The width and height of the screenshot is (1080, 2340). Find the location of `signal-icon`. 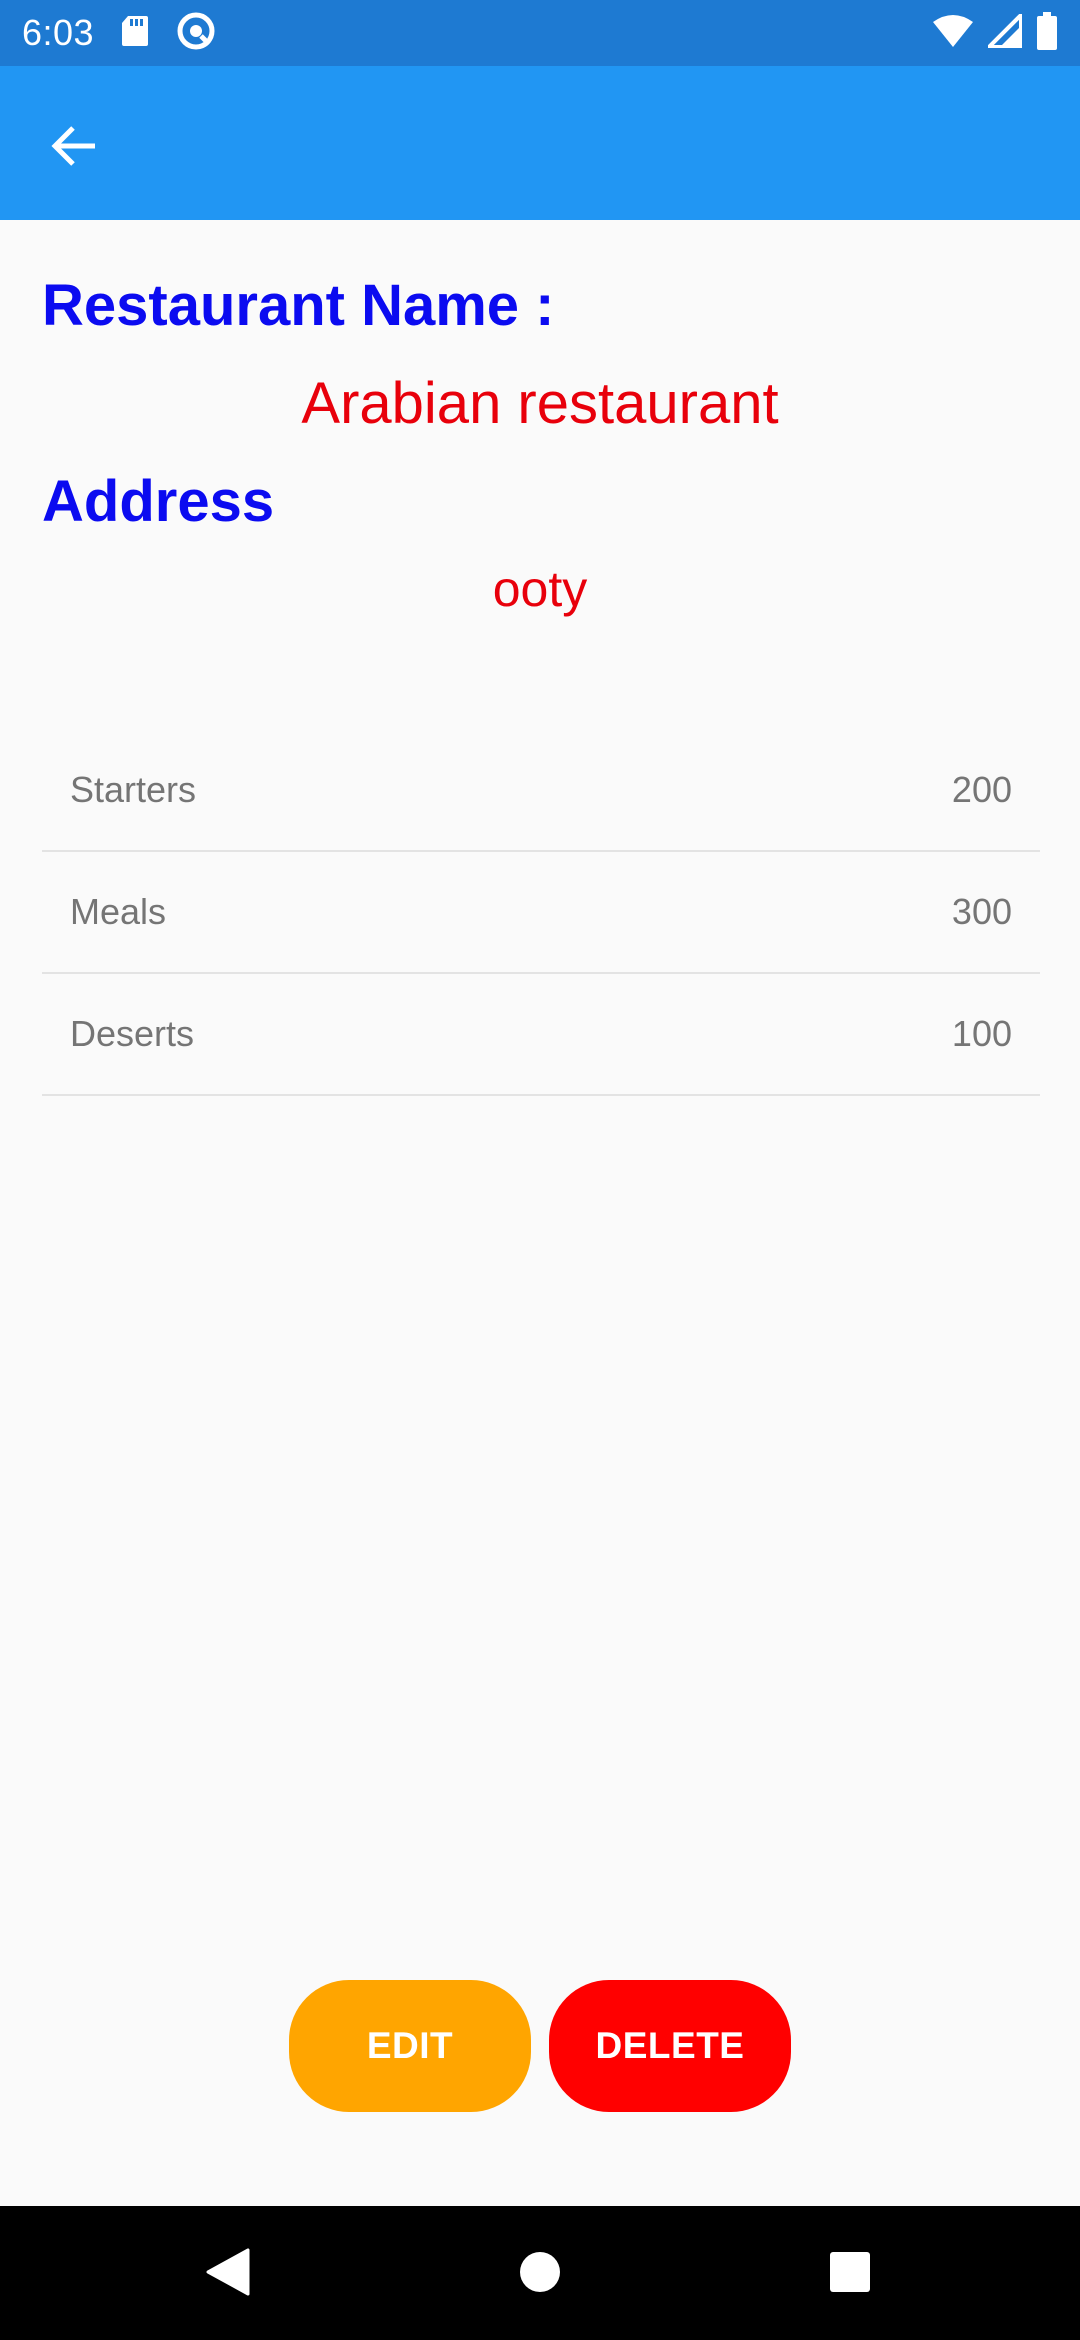

signal-icon is located at coordinates (1003, 31).